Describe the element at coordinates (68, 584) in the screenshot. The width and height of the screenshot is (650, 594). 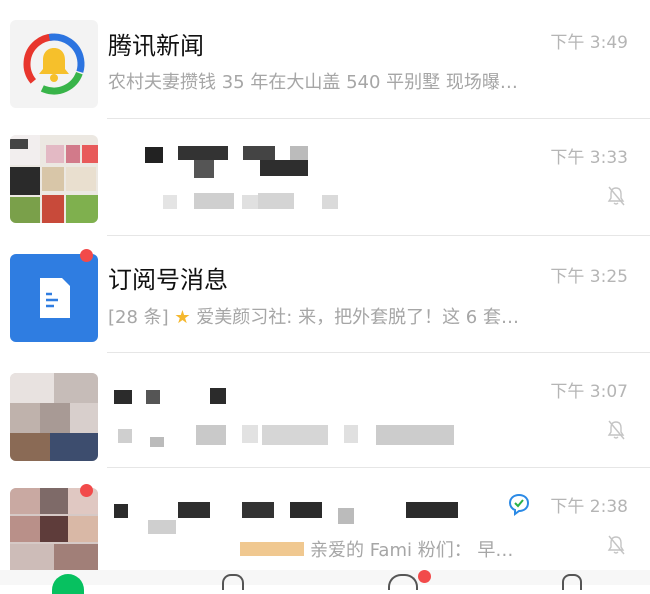
I see `tab-chats-icon` at that location.